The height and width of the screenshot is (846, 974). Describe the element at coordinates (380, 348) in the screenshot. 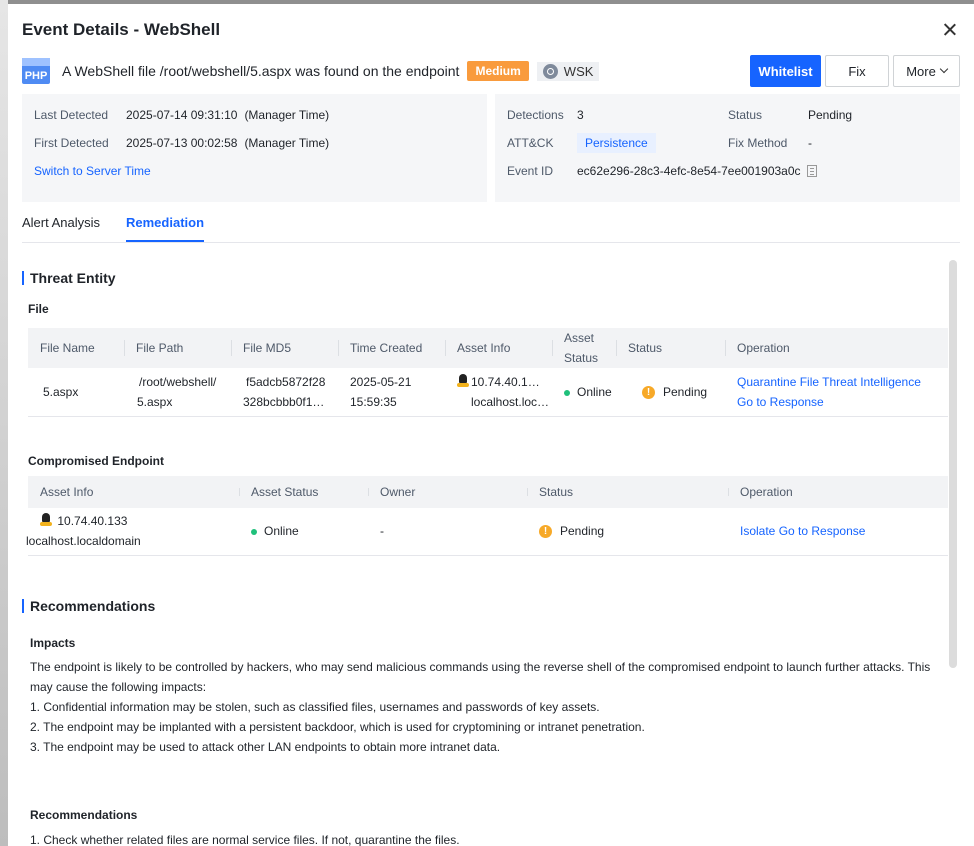

I see `column-header: Time Created` at that location.